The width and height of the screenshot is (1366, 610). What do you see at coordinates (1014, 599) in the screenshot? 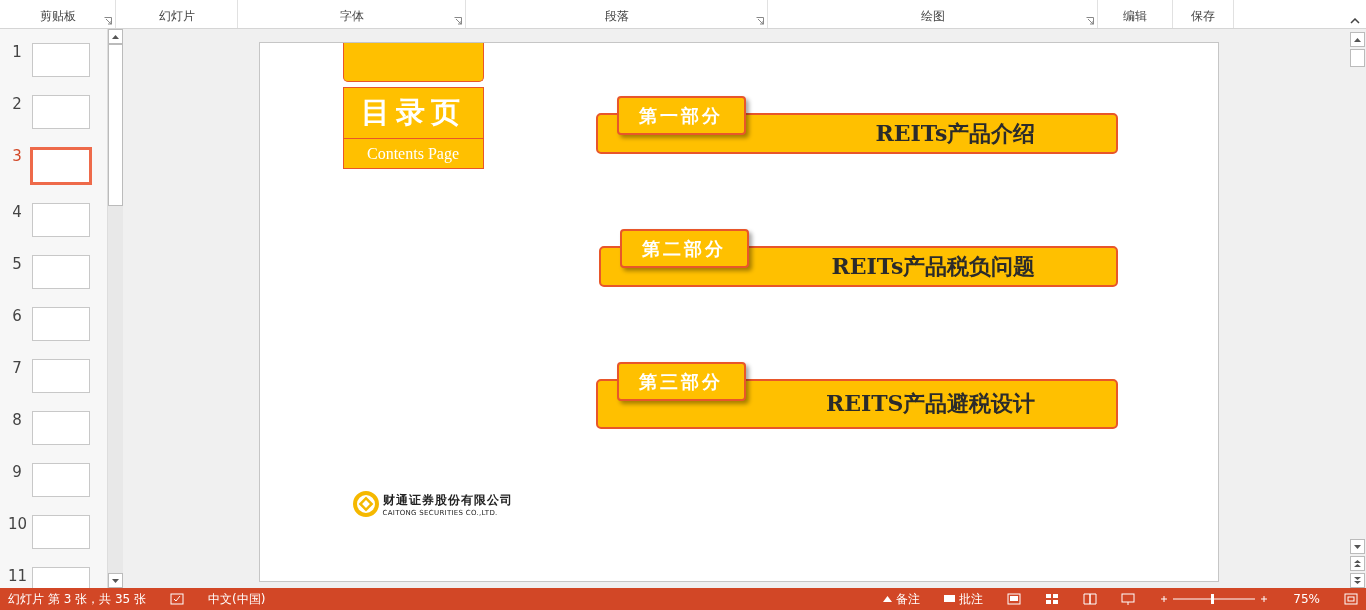
I see `normal-view-icon` at bounding box center [1014, 599].